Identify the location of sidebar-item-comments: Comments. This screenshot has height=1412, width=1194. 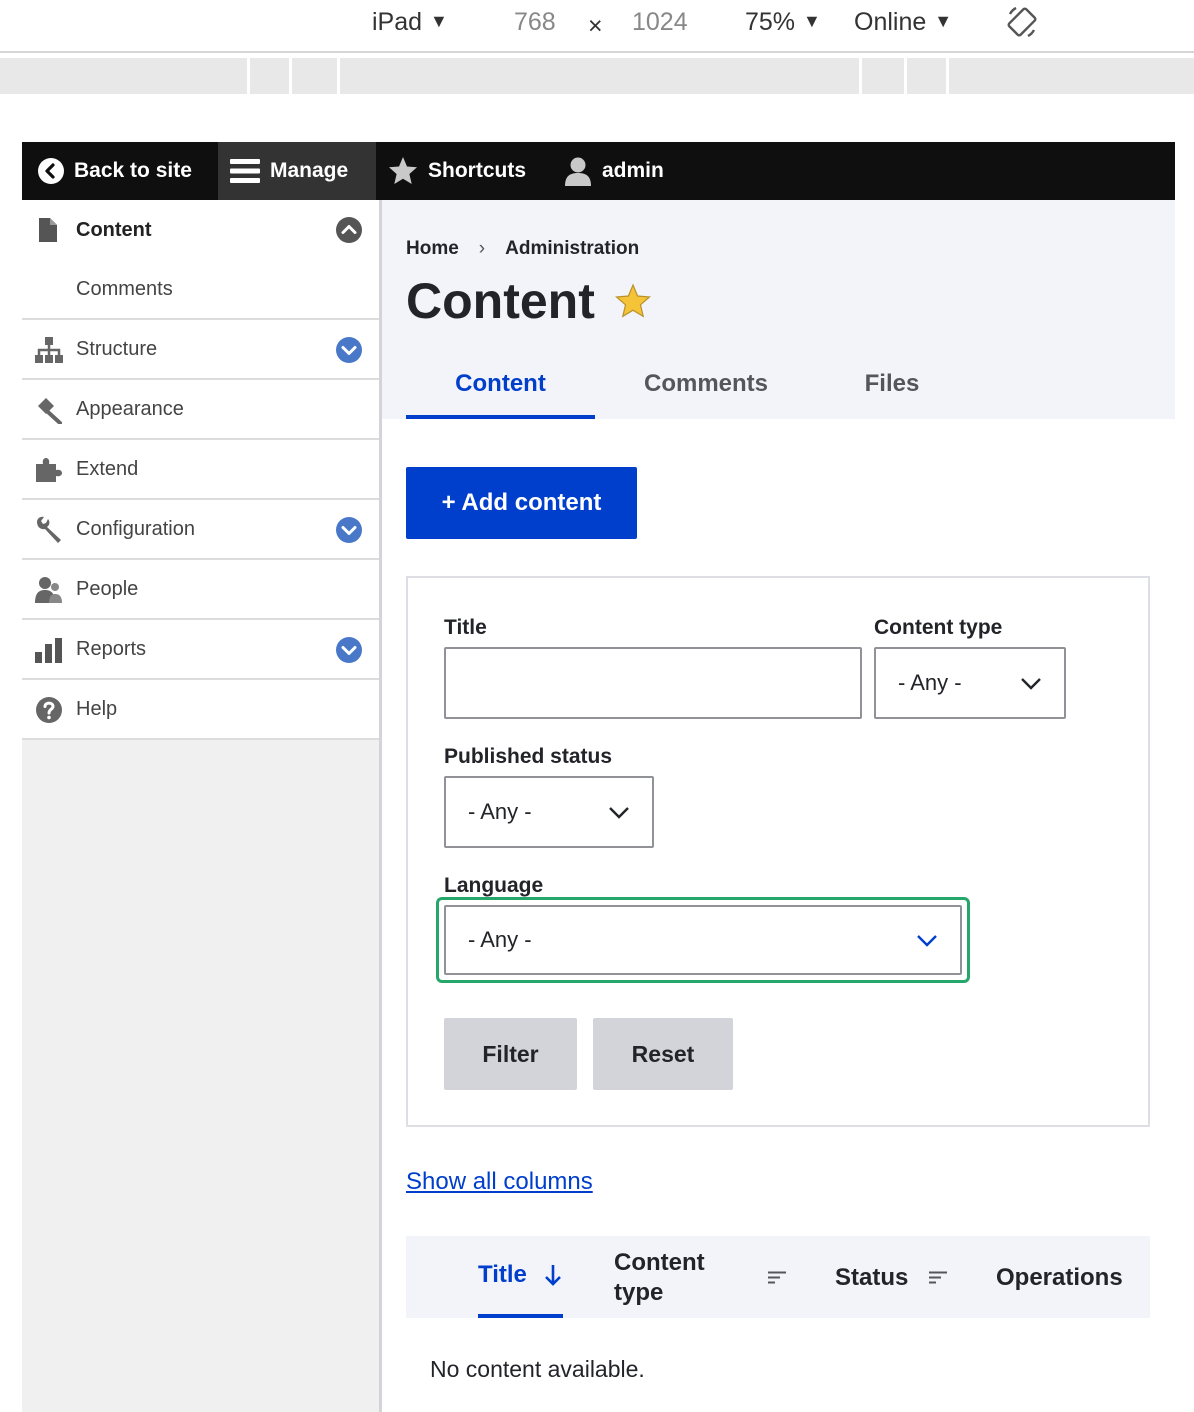
(200, 290).